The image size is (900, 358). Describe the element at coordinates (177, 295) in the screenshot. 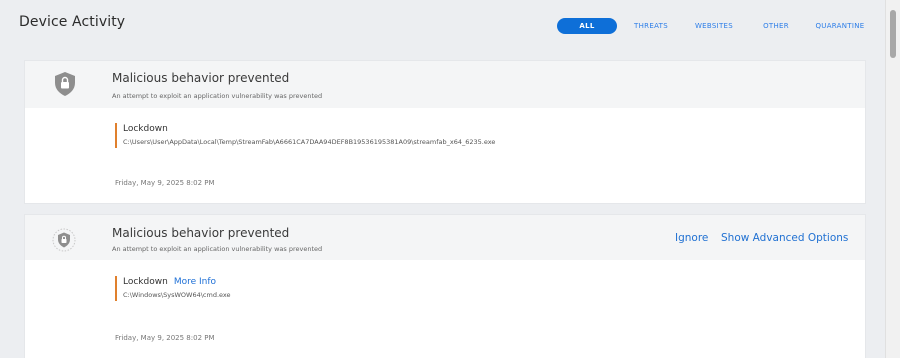

I see `event-path: C:\Windows\SysWOW64\cmd.exe` at that location.